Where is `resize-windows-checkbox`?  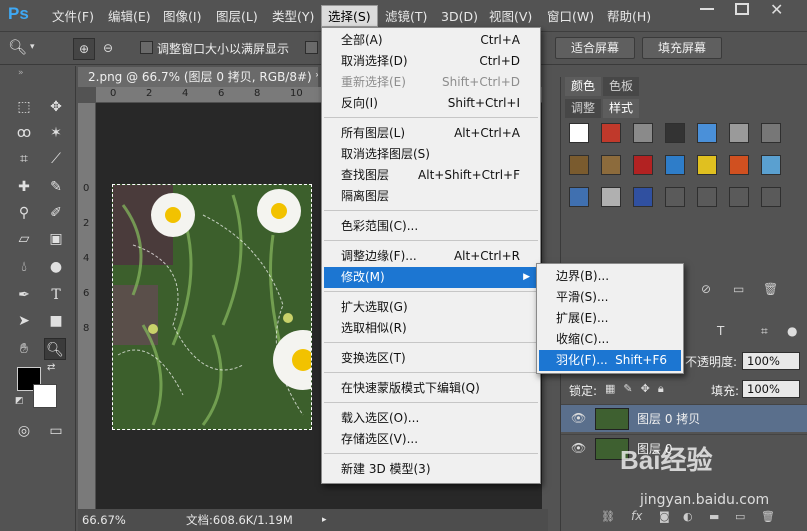
resize-windows-checkbox is located at coordinates (146, 47).